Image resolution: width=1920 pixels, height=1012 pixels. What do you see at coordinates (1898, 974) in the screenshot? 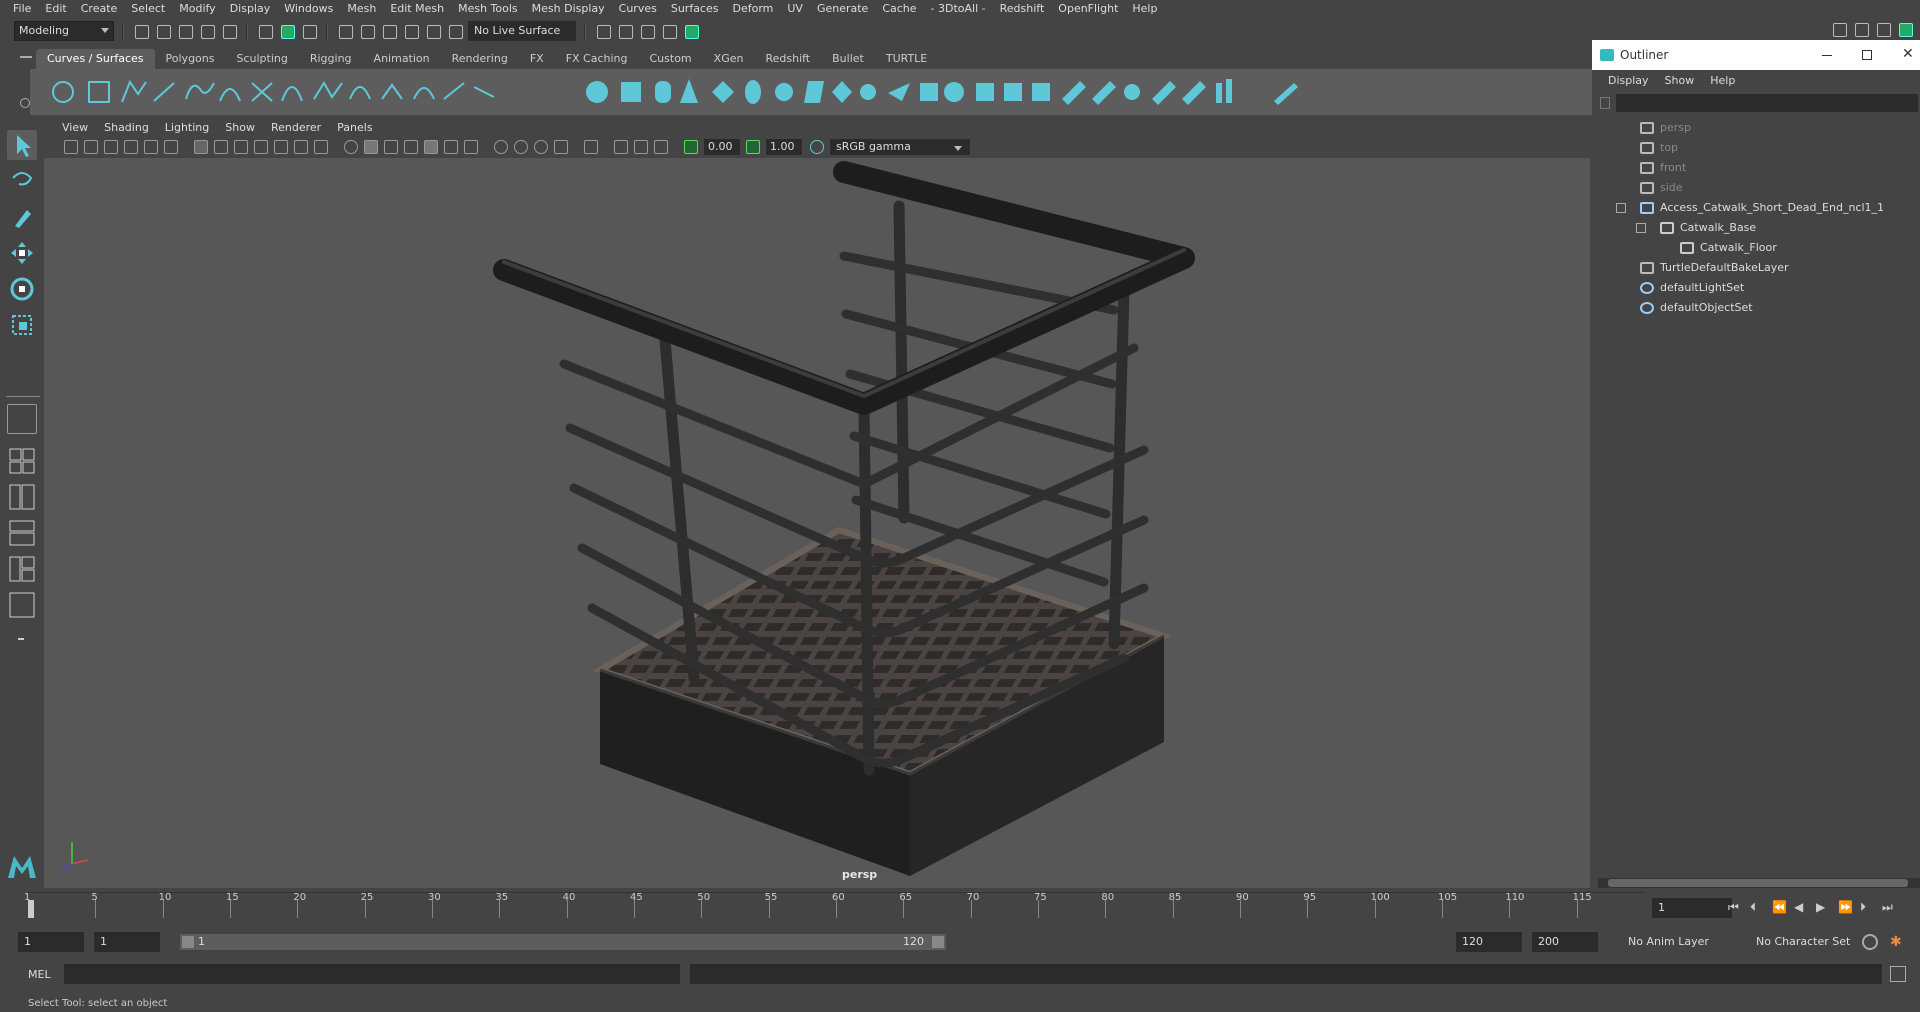
I see `script-editor-icon` at bounding box center [1898, 974].